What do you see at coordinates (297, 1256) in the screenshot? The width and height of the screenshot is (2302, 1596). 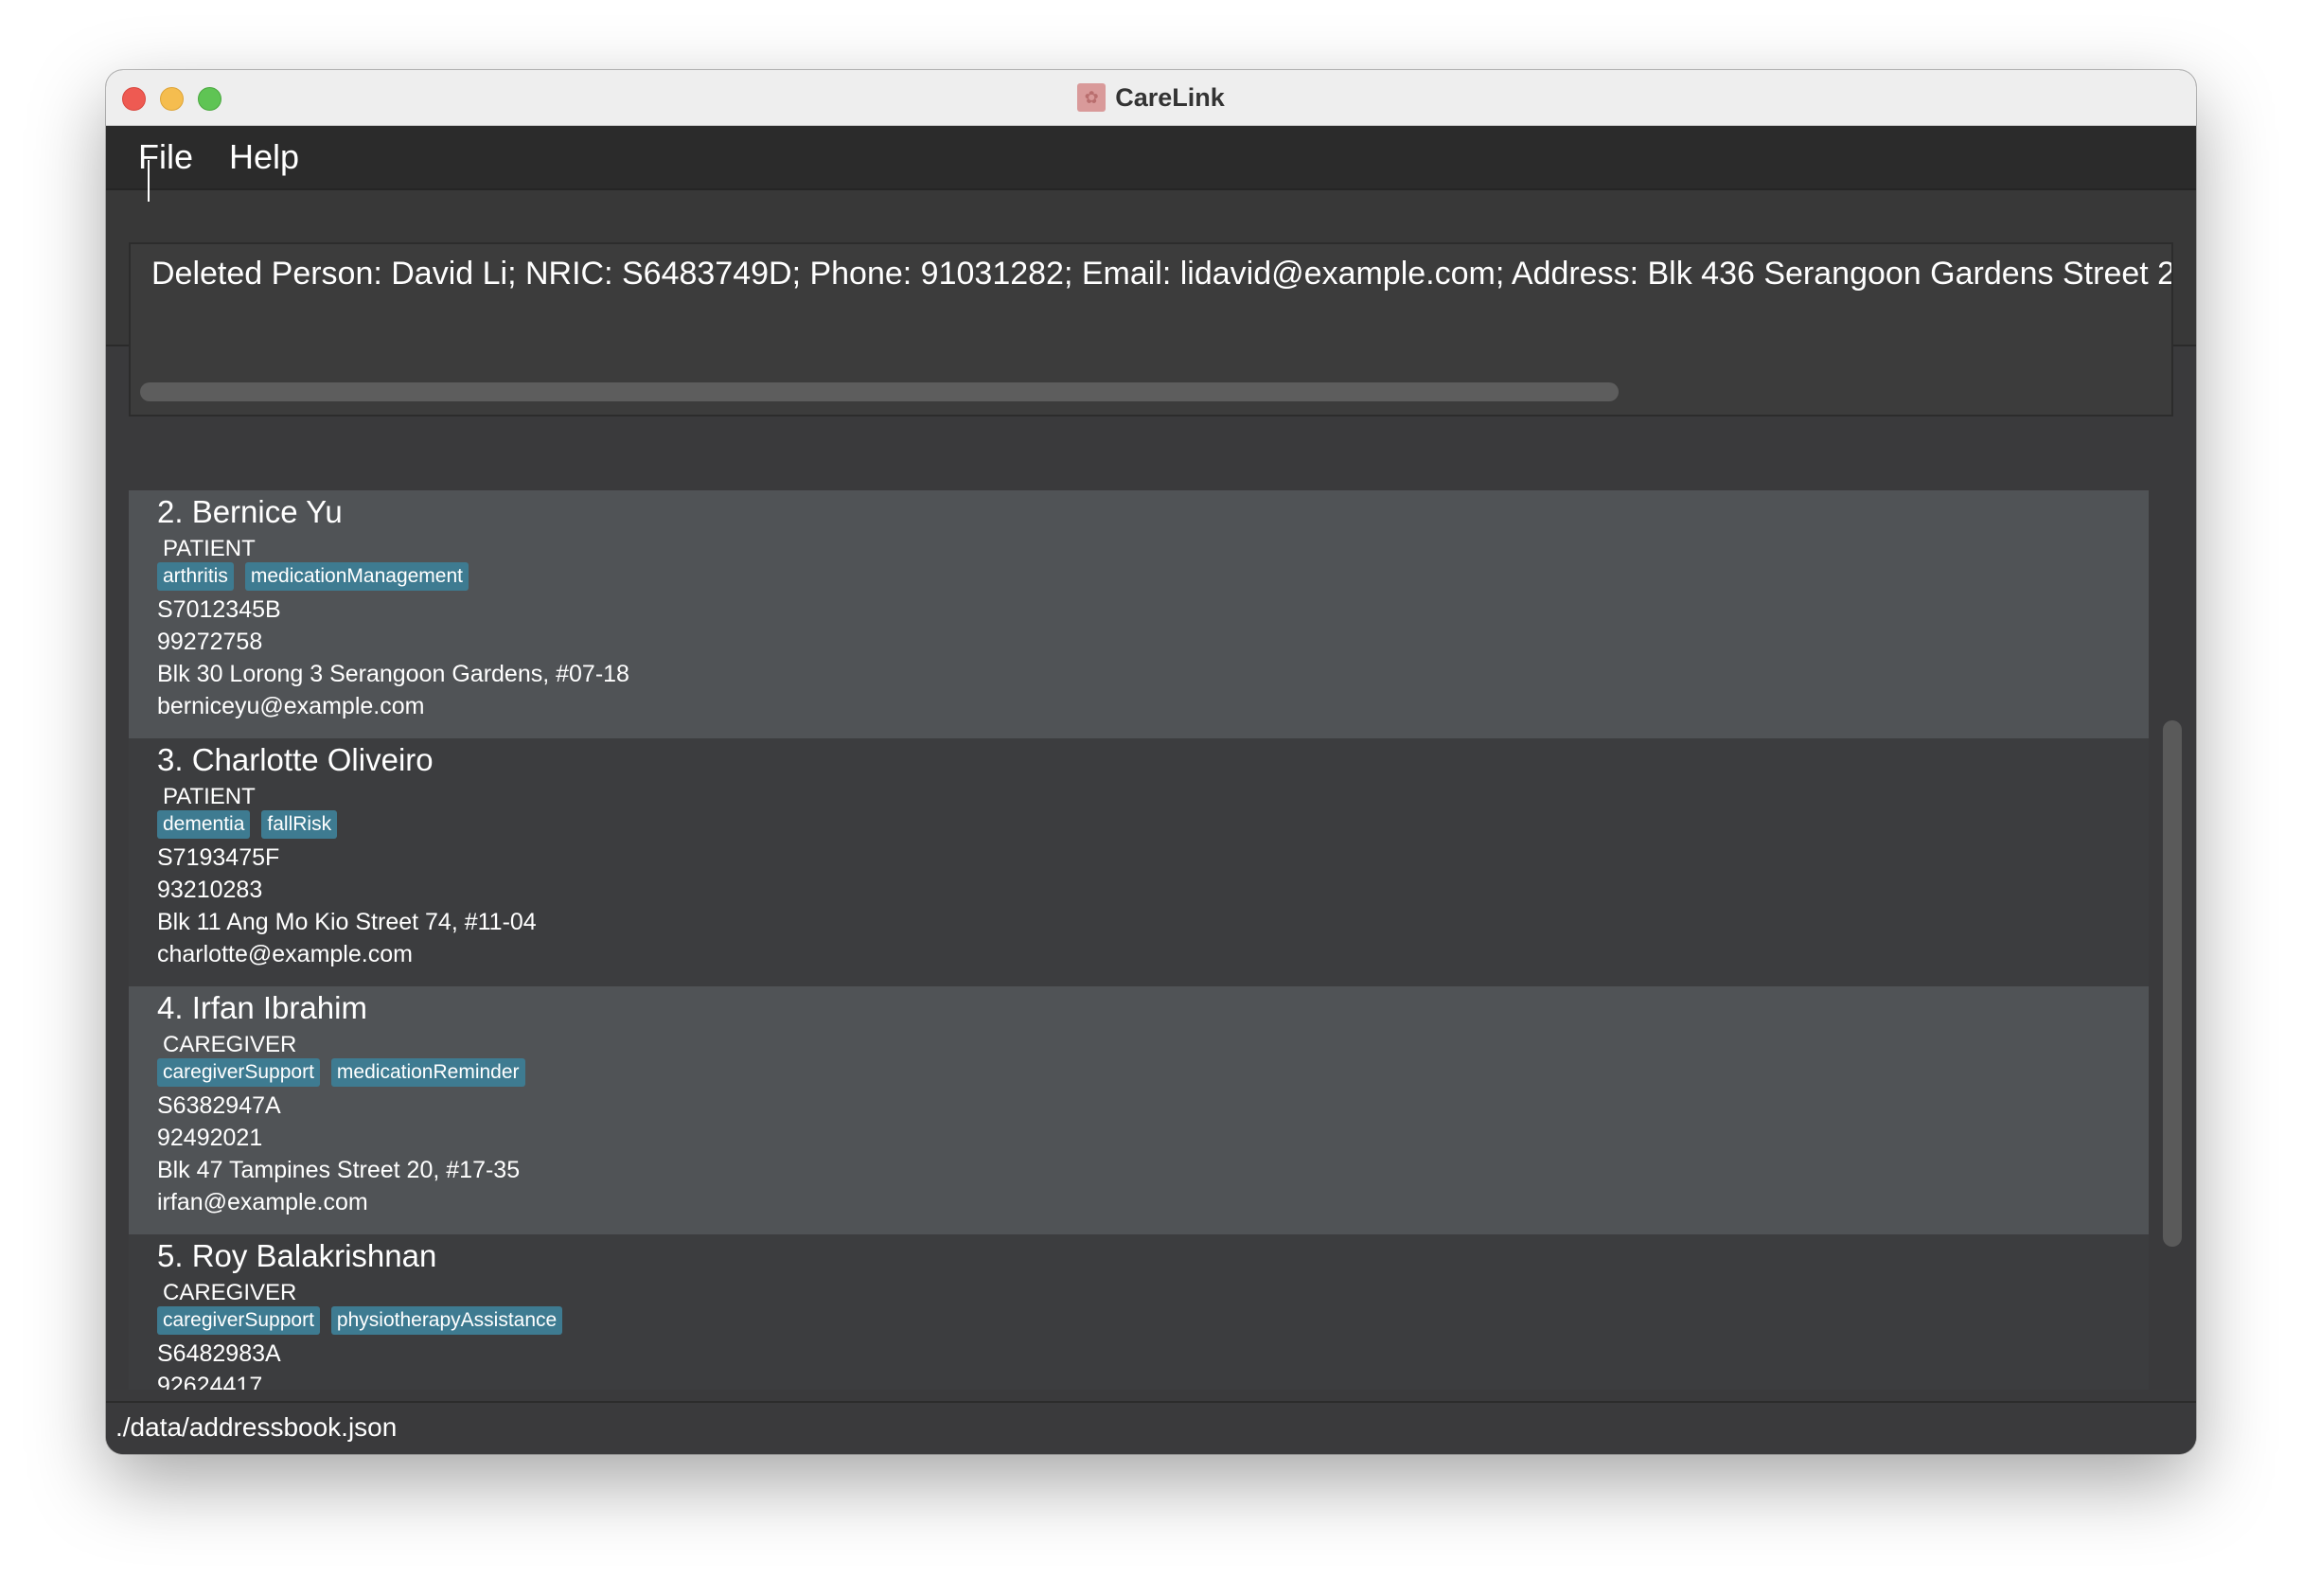 I see `person-name: 5. Roy Balakrishnan` at bounding box center [297, 1256].